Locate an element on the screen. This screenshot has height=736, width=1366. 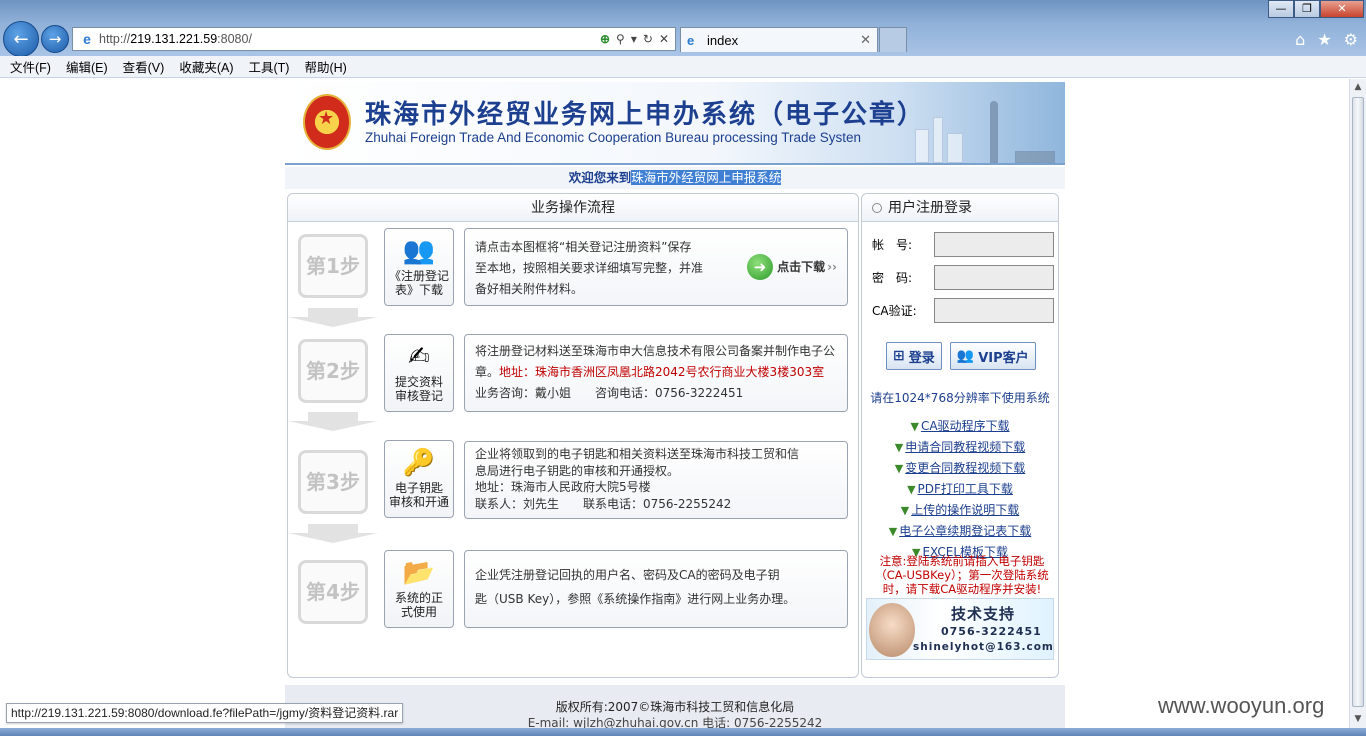
dropdown-icon: ▾ is located at coordinates (634, 39).